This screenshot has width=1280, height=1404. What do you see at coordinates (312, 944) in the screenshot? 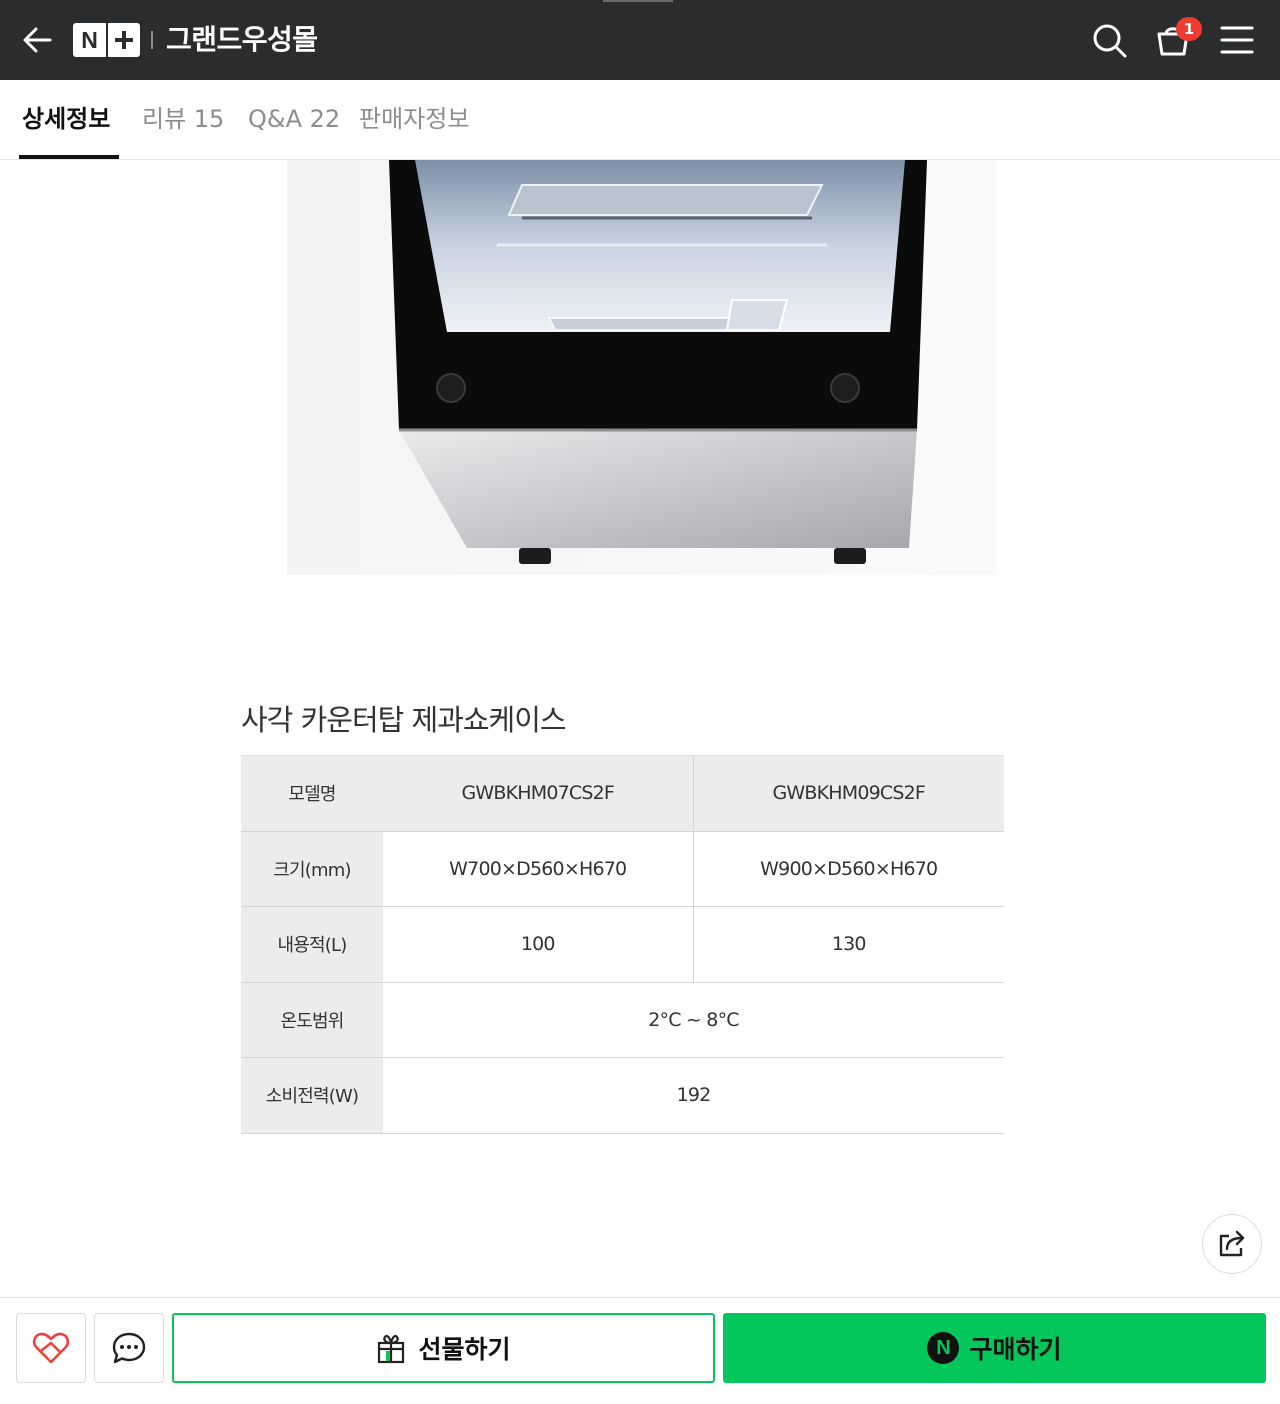
I see `row-label: 내용적(L)` at bounding box center [312, 944].